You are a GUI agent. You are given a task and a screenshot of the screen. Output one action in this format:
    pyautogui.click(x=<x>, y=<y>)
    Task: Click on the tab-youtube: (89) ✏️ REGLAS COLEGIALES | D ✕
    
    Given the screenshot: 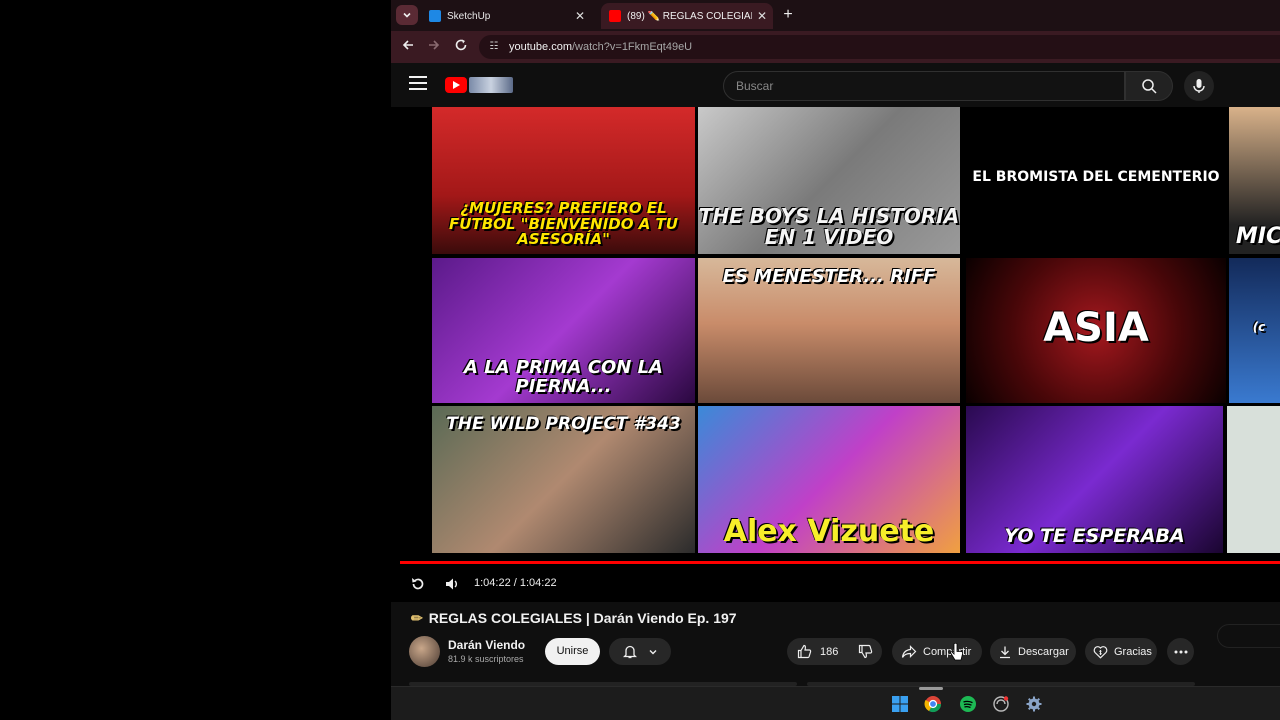 What is the action you would take?
    pyautogui.click(x=687, y=16)
    